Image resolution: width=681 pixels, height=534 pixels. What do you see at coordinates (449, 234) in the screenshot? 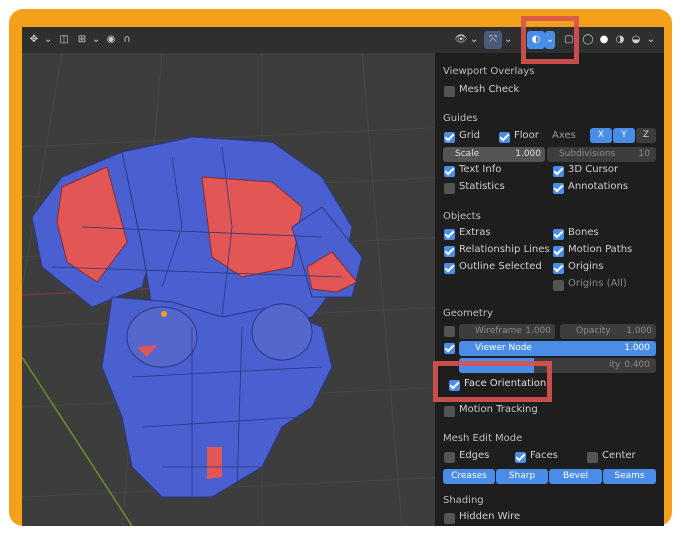
I see `extras-checkbox` at bounding box center [449, 234].